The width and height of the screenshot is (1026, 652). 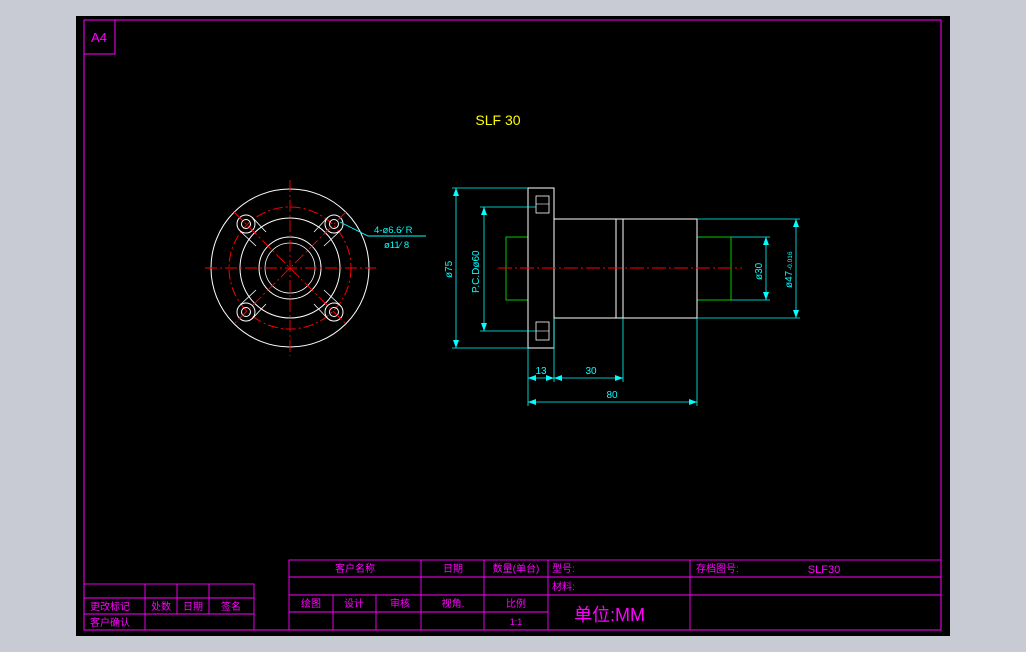 I want to click on tb-rev-count: 处数, so click(x=161, y=606).